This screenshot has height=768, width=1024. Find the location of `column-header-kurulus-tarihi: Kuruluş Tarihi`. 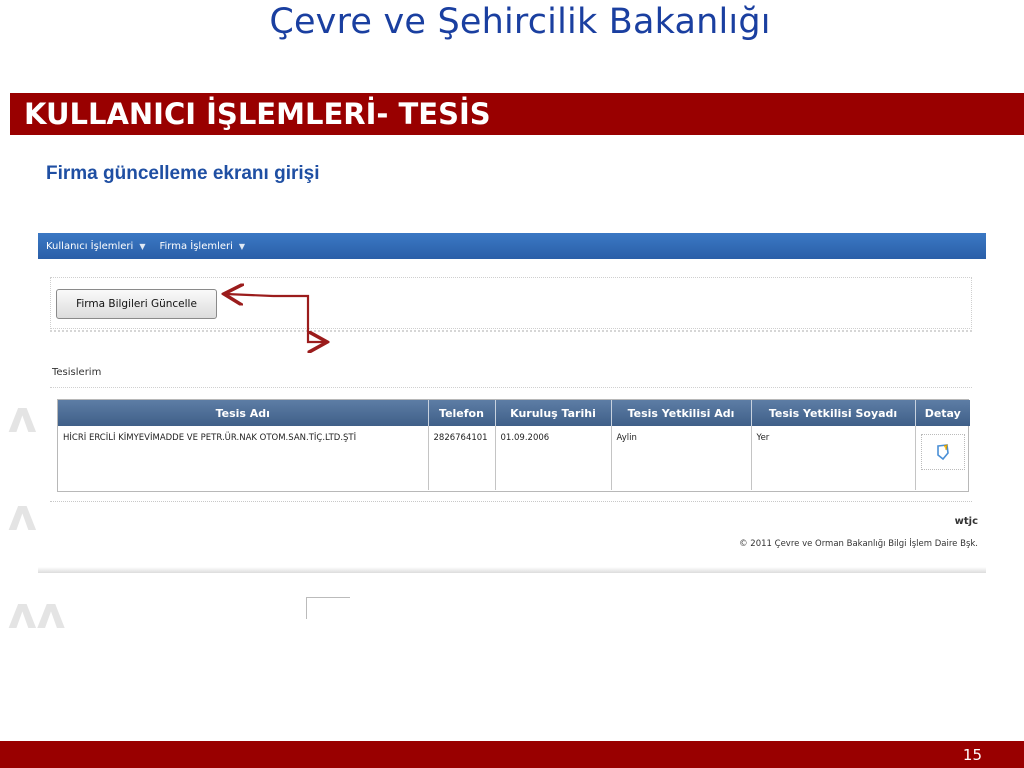

column-header-kurulus-tarihi: Kuruluş Tarihi is located at coordinates (553, 413).